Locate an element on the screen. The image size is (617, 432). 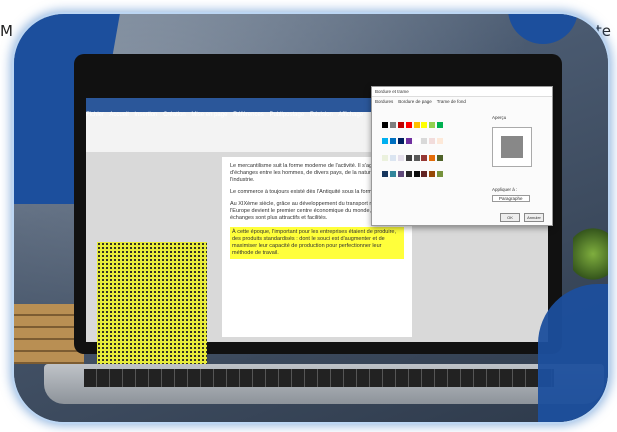
border-preview is located at coordinates (512, 147).